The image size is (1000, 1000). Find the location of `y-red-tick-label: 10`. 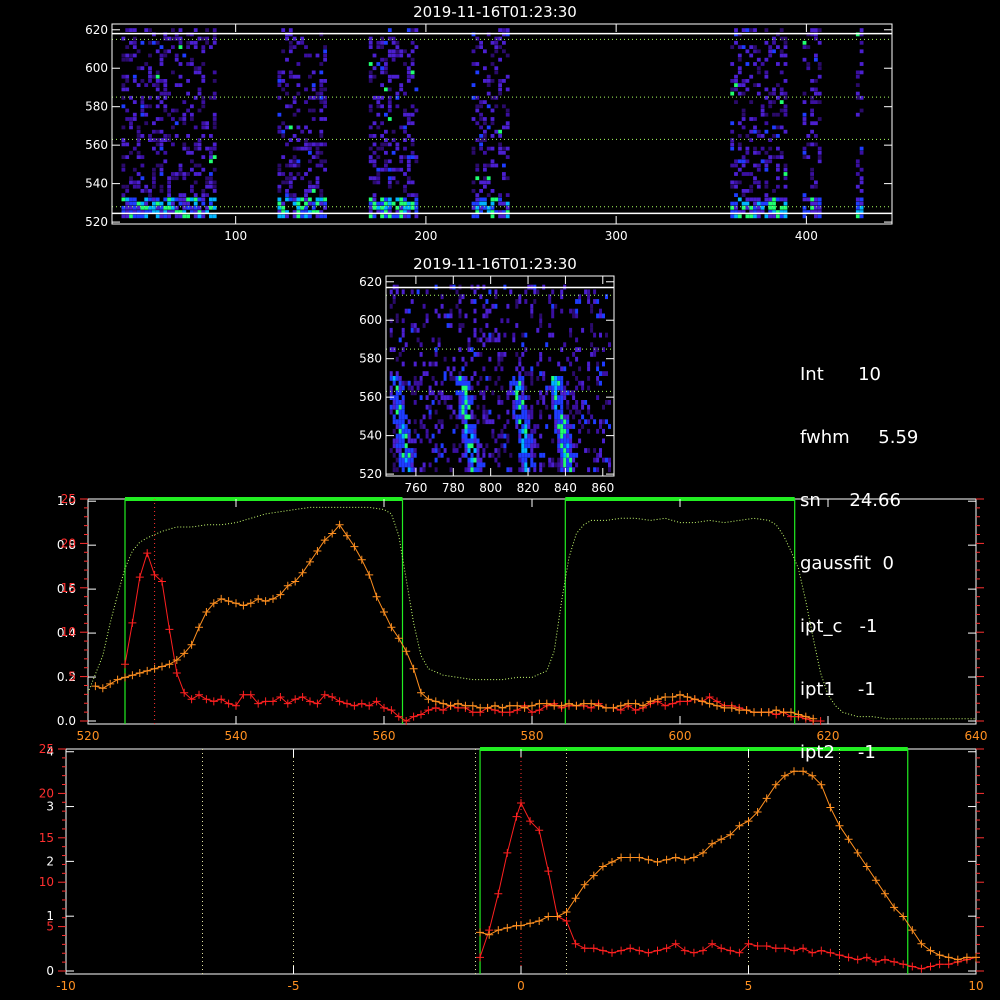

y-red-tick-label: 10 is located at coordinates (68, 632).